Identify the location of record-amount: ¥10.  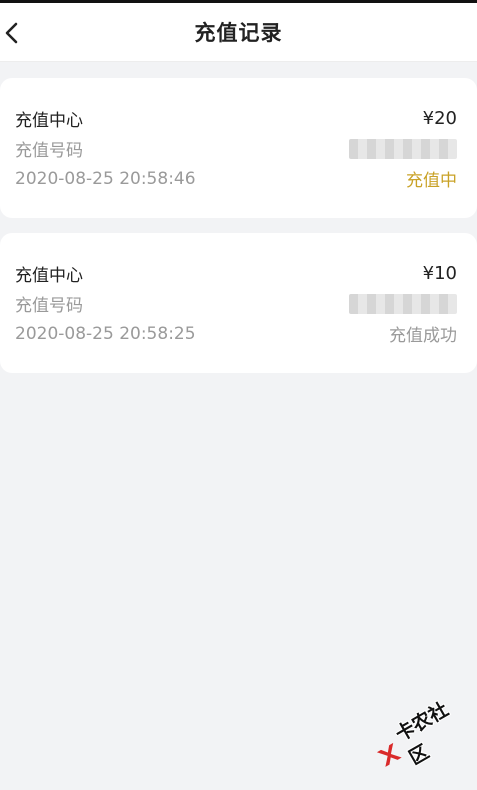
(439, 273).